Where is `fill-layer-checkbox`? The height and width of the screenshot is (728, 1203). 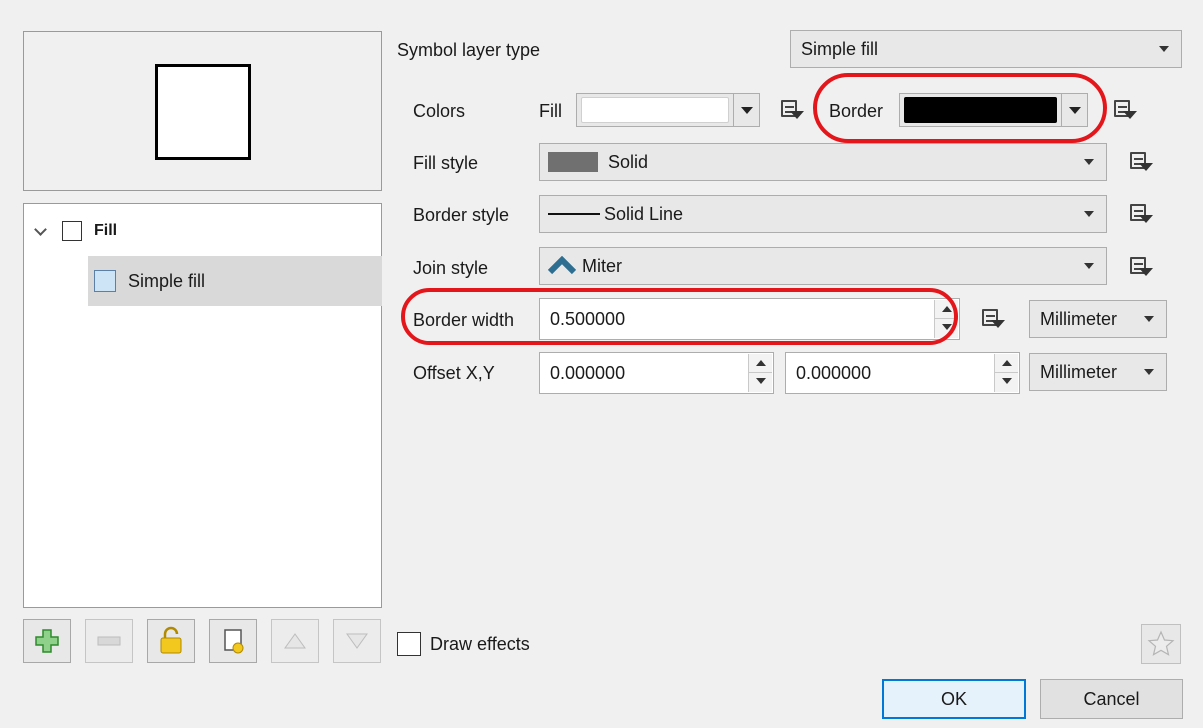
fill-layer-checkbox is located at coordinates (72, 231).